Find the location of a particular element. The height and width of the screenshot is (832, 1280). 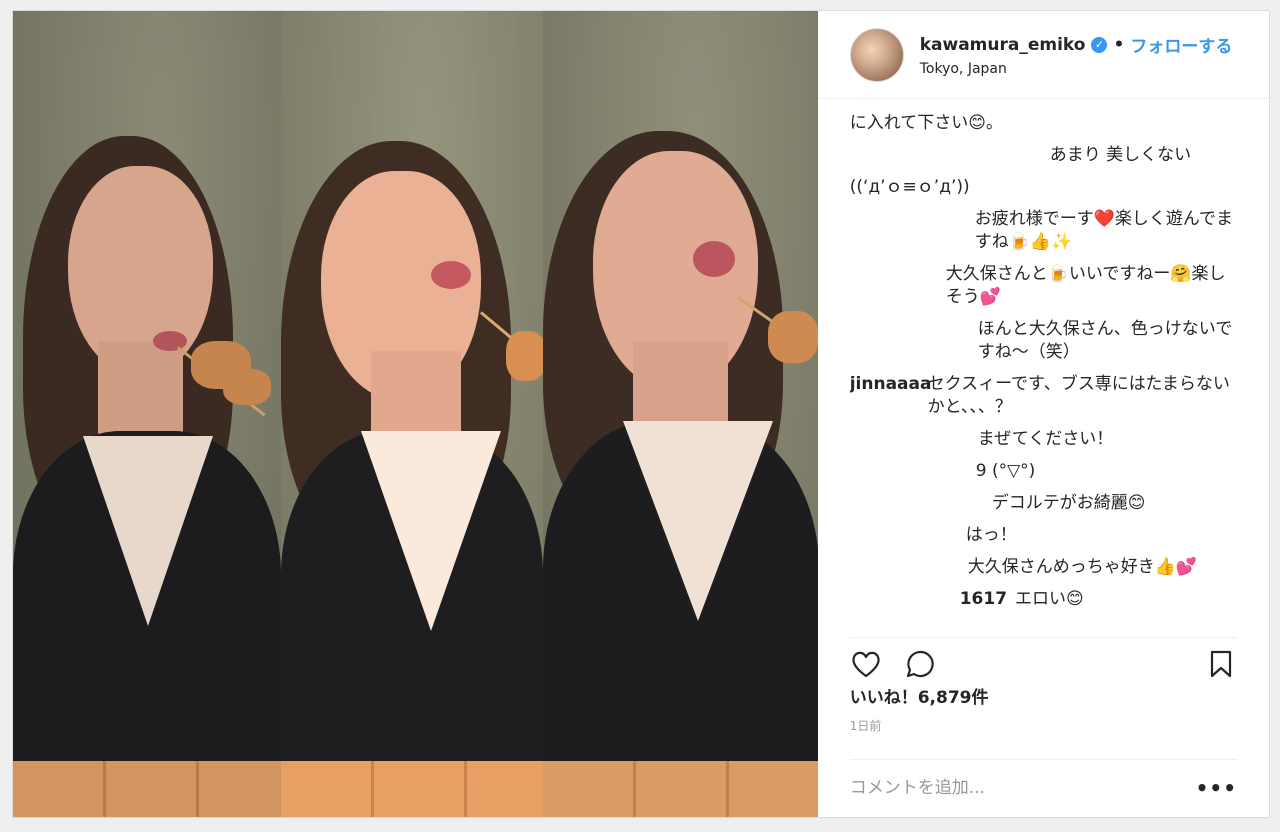

comment-item: まぜてください！ is located at coordinates (1044, 439).